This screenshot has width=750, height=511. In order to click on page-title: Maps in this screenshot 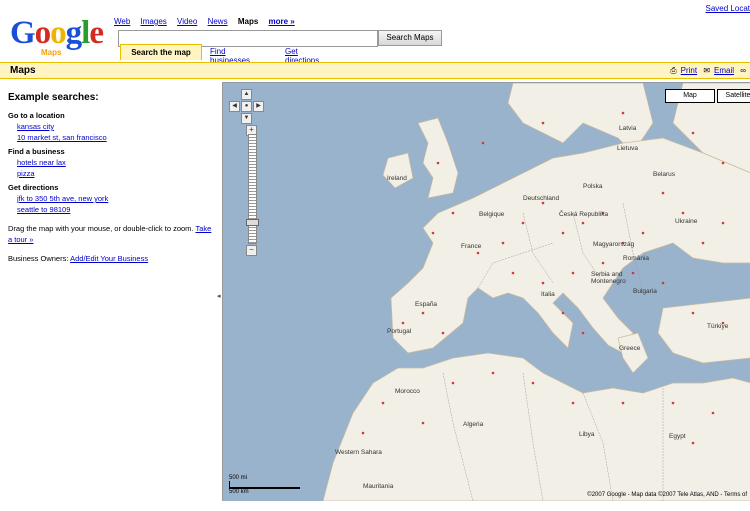, I will do `click(23, 70)`.